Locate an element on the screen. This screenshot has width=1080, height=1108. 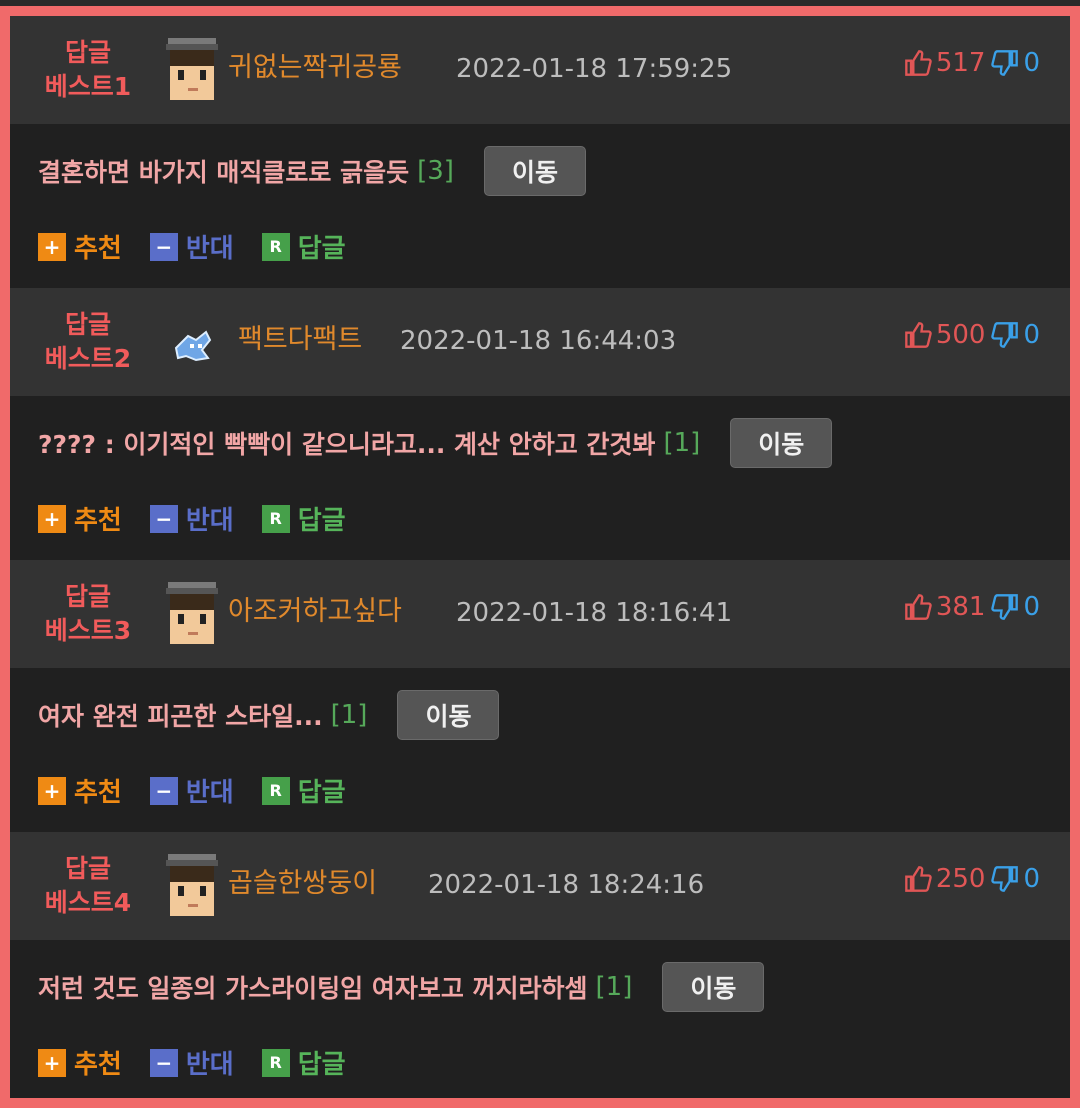
vote-summary: 500 0 is located at coordinates (972, 335).